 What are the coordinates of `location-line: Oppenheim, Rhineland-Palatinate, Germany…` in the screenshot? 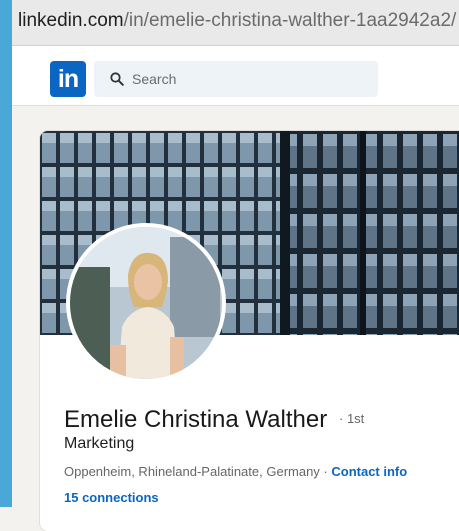 It's located at (235, 471).